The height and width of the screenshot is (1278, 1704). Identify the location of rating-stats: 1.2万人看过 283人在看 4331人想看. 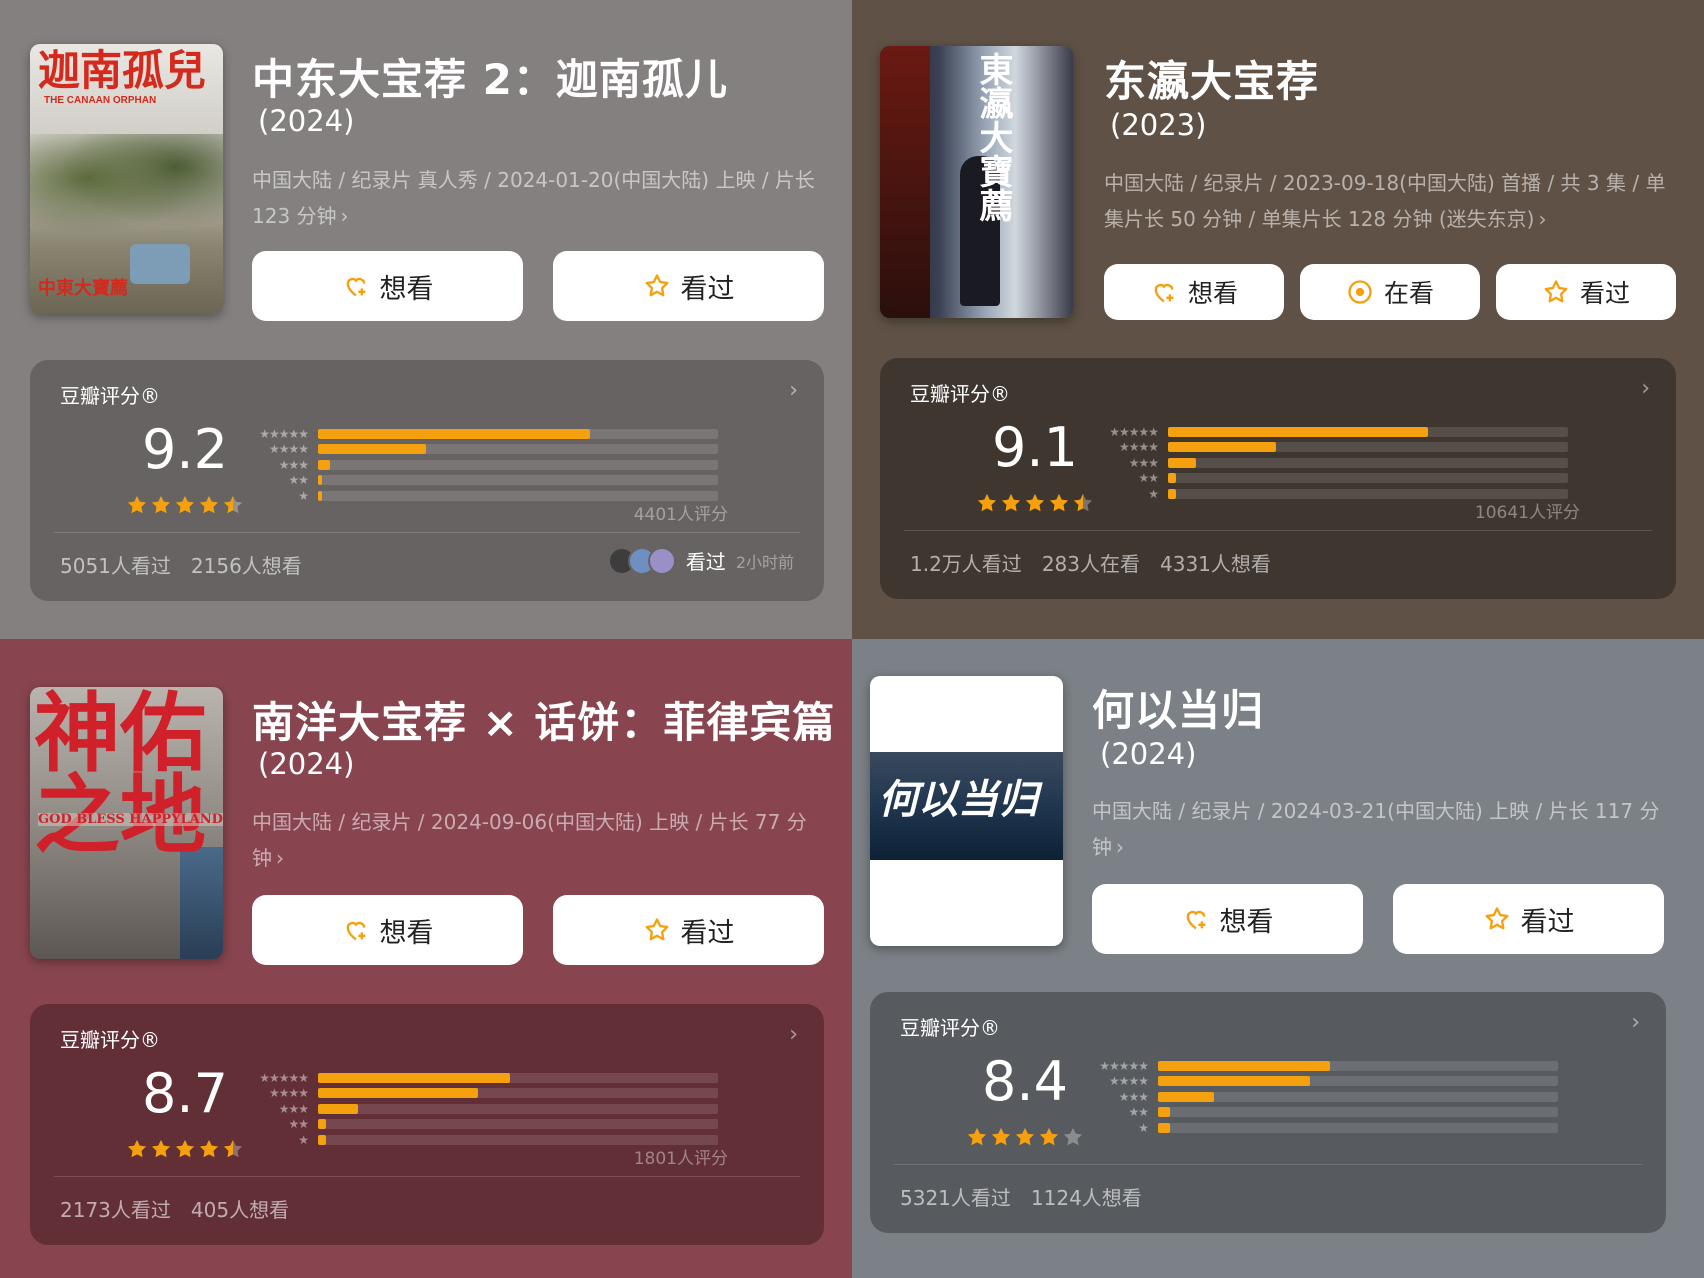
(1090, 562).